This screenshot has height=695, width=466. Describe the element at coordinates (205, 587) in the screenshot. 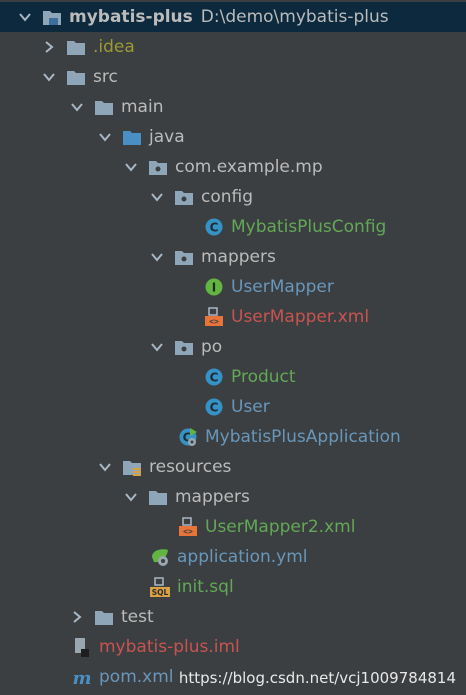

I see `tree-label-init-sql: init.sql` at that location.